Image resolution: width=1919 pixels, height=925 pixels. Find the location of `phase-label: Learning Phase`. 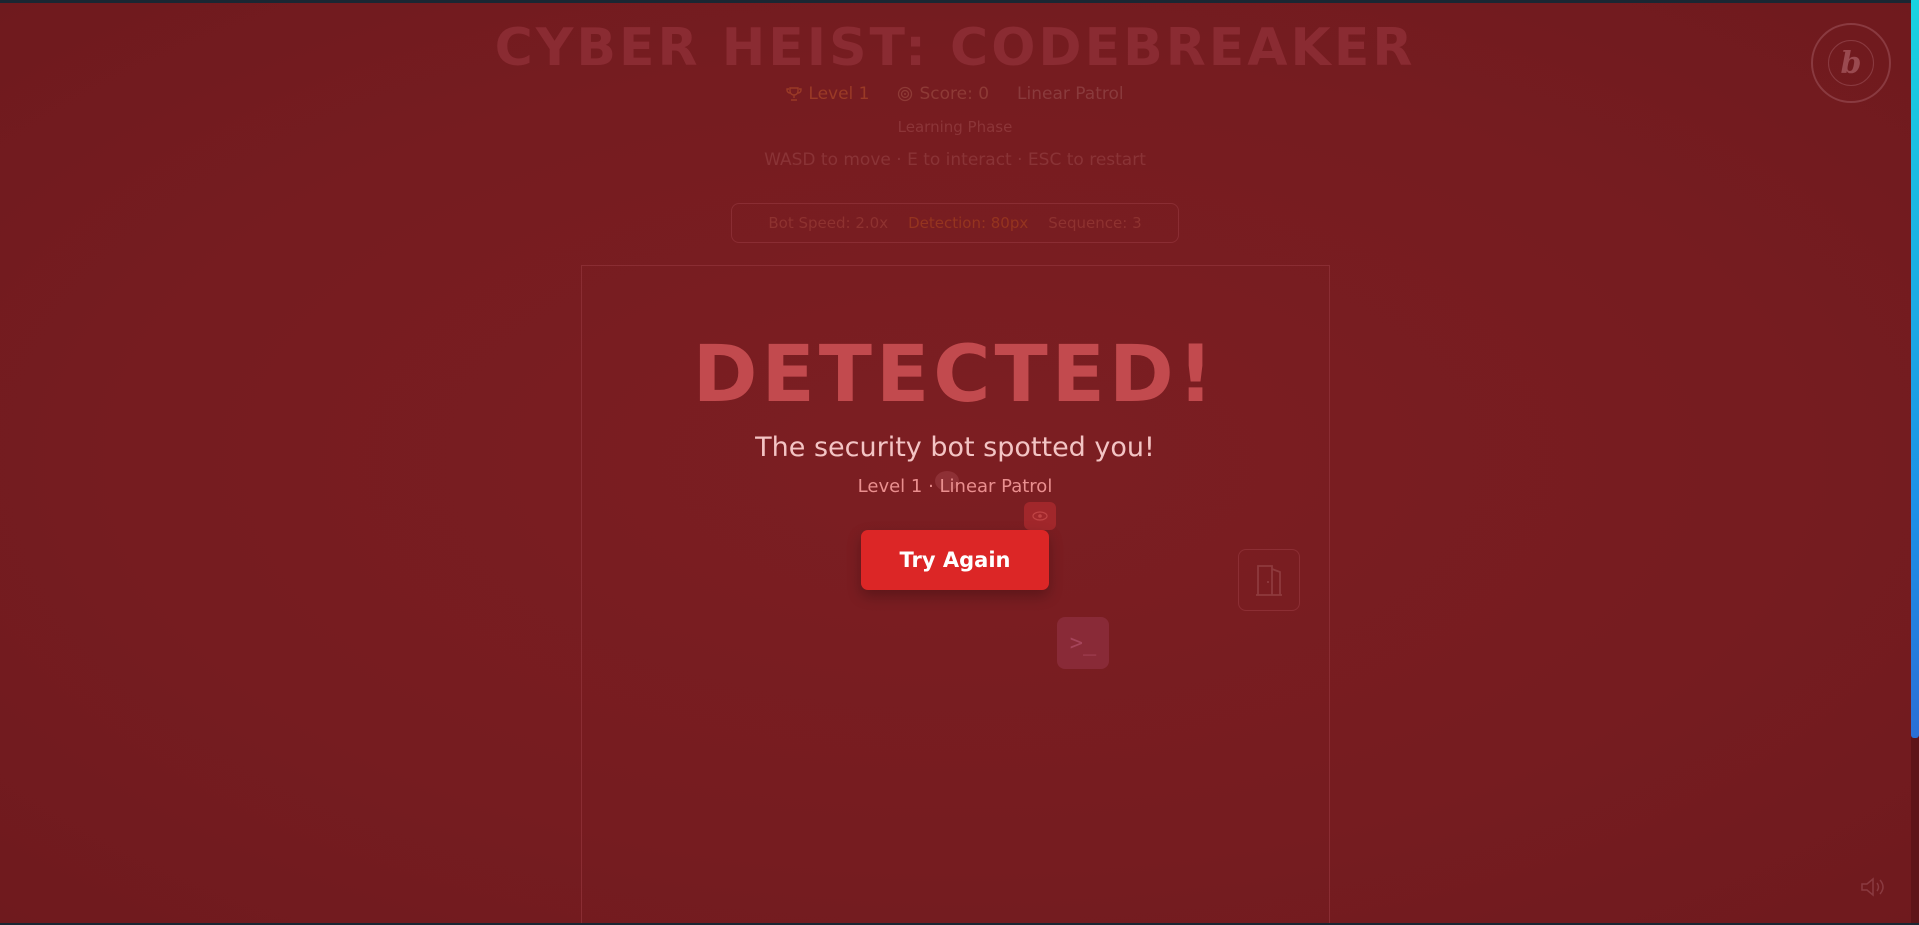

phase-label: Learning Phase is located at coordinates (955, 127).